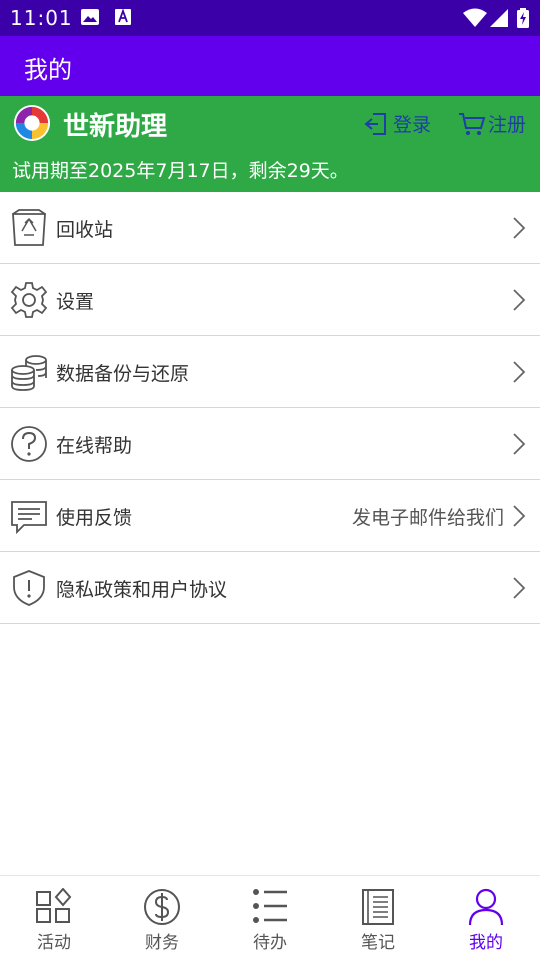 This screenshot has height=961, width=540. What do you see at coordinates (54, 905) in the screenshot?
I see `grid-icon` at bounding box center [54, 905].